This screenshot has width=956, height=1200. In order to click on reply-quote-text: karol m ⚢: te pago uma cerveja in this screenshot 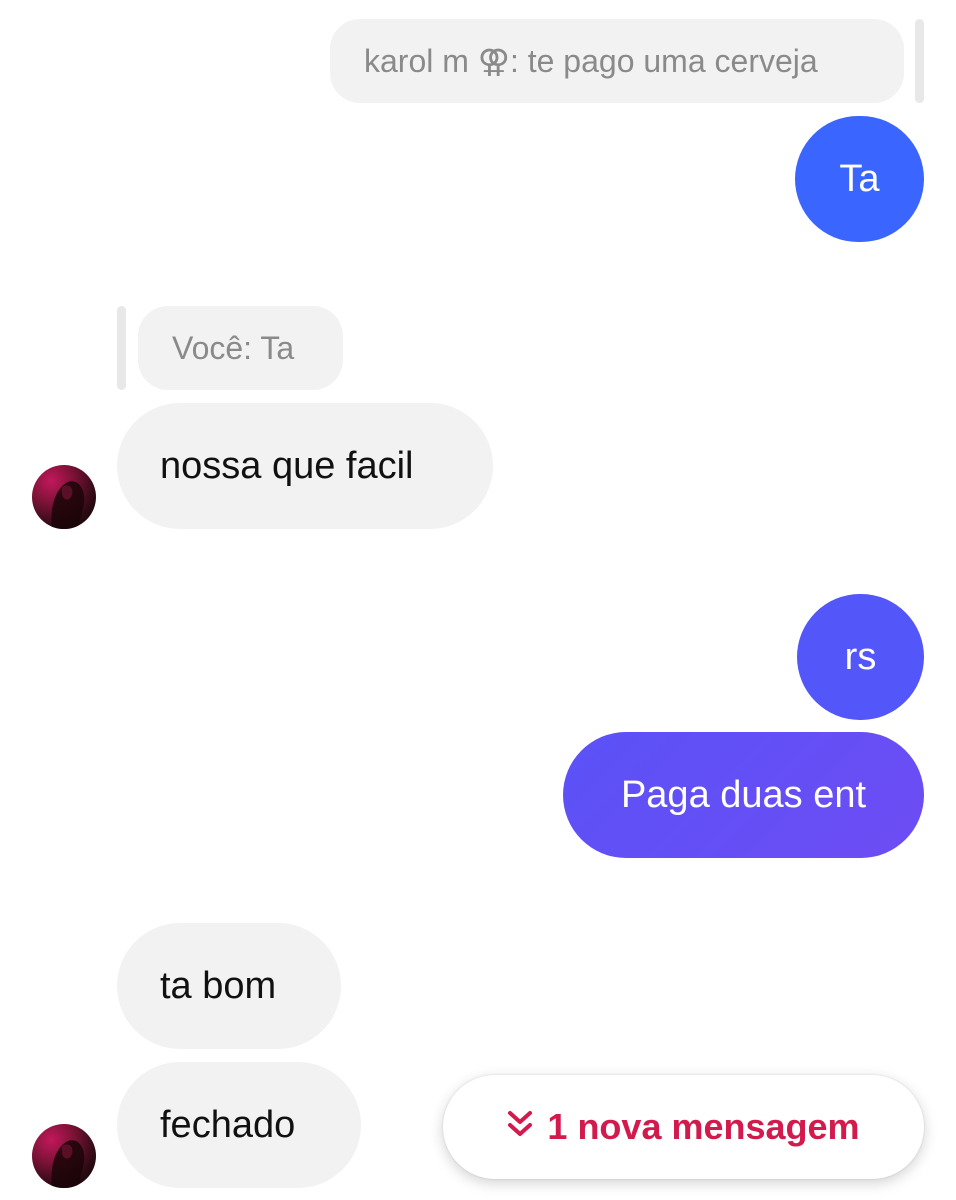, I will do `click(591, 61)`.